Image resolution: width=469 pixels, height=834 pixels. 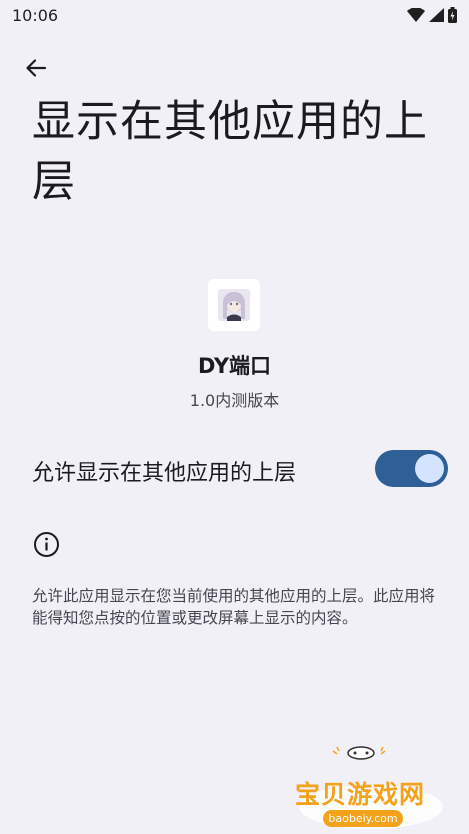 I want to click on permission-toggle-row: 允许显示在其他应用的上层, so click(x=234, y=470).